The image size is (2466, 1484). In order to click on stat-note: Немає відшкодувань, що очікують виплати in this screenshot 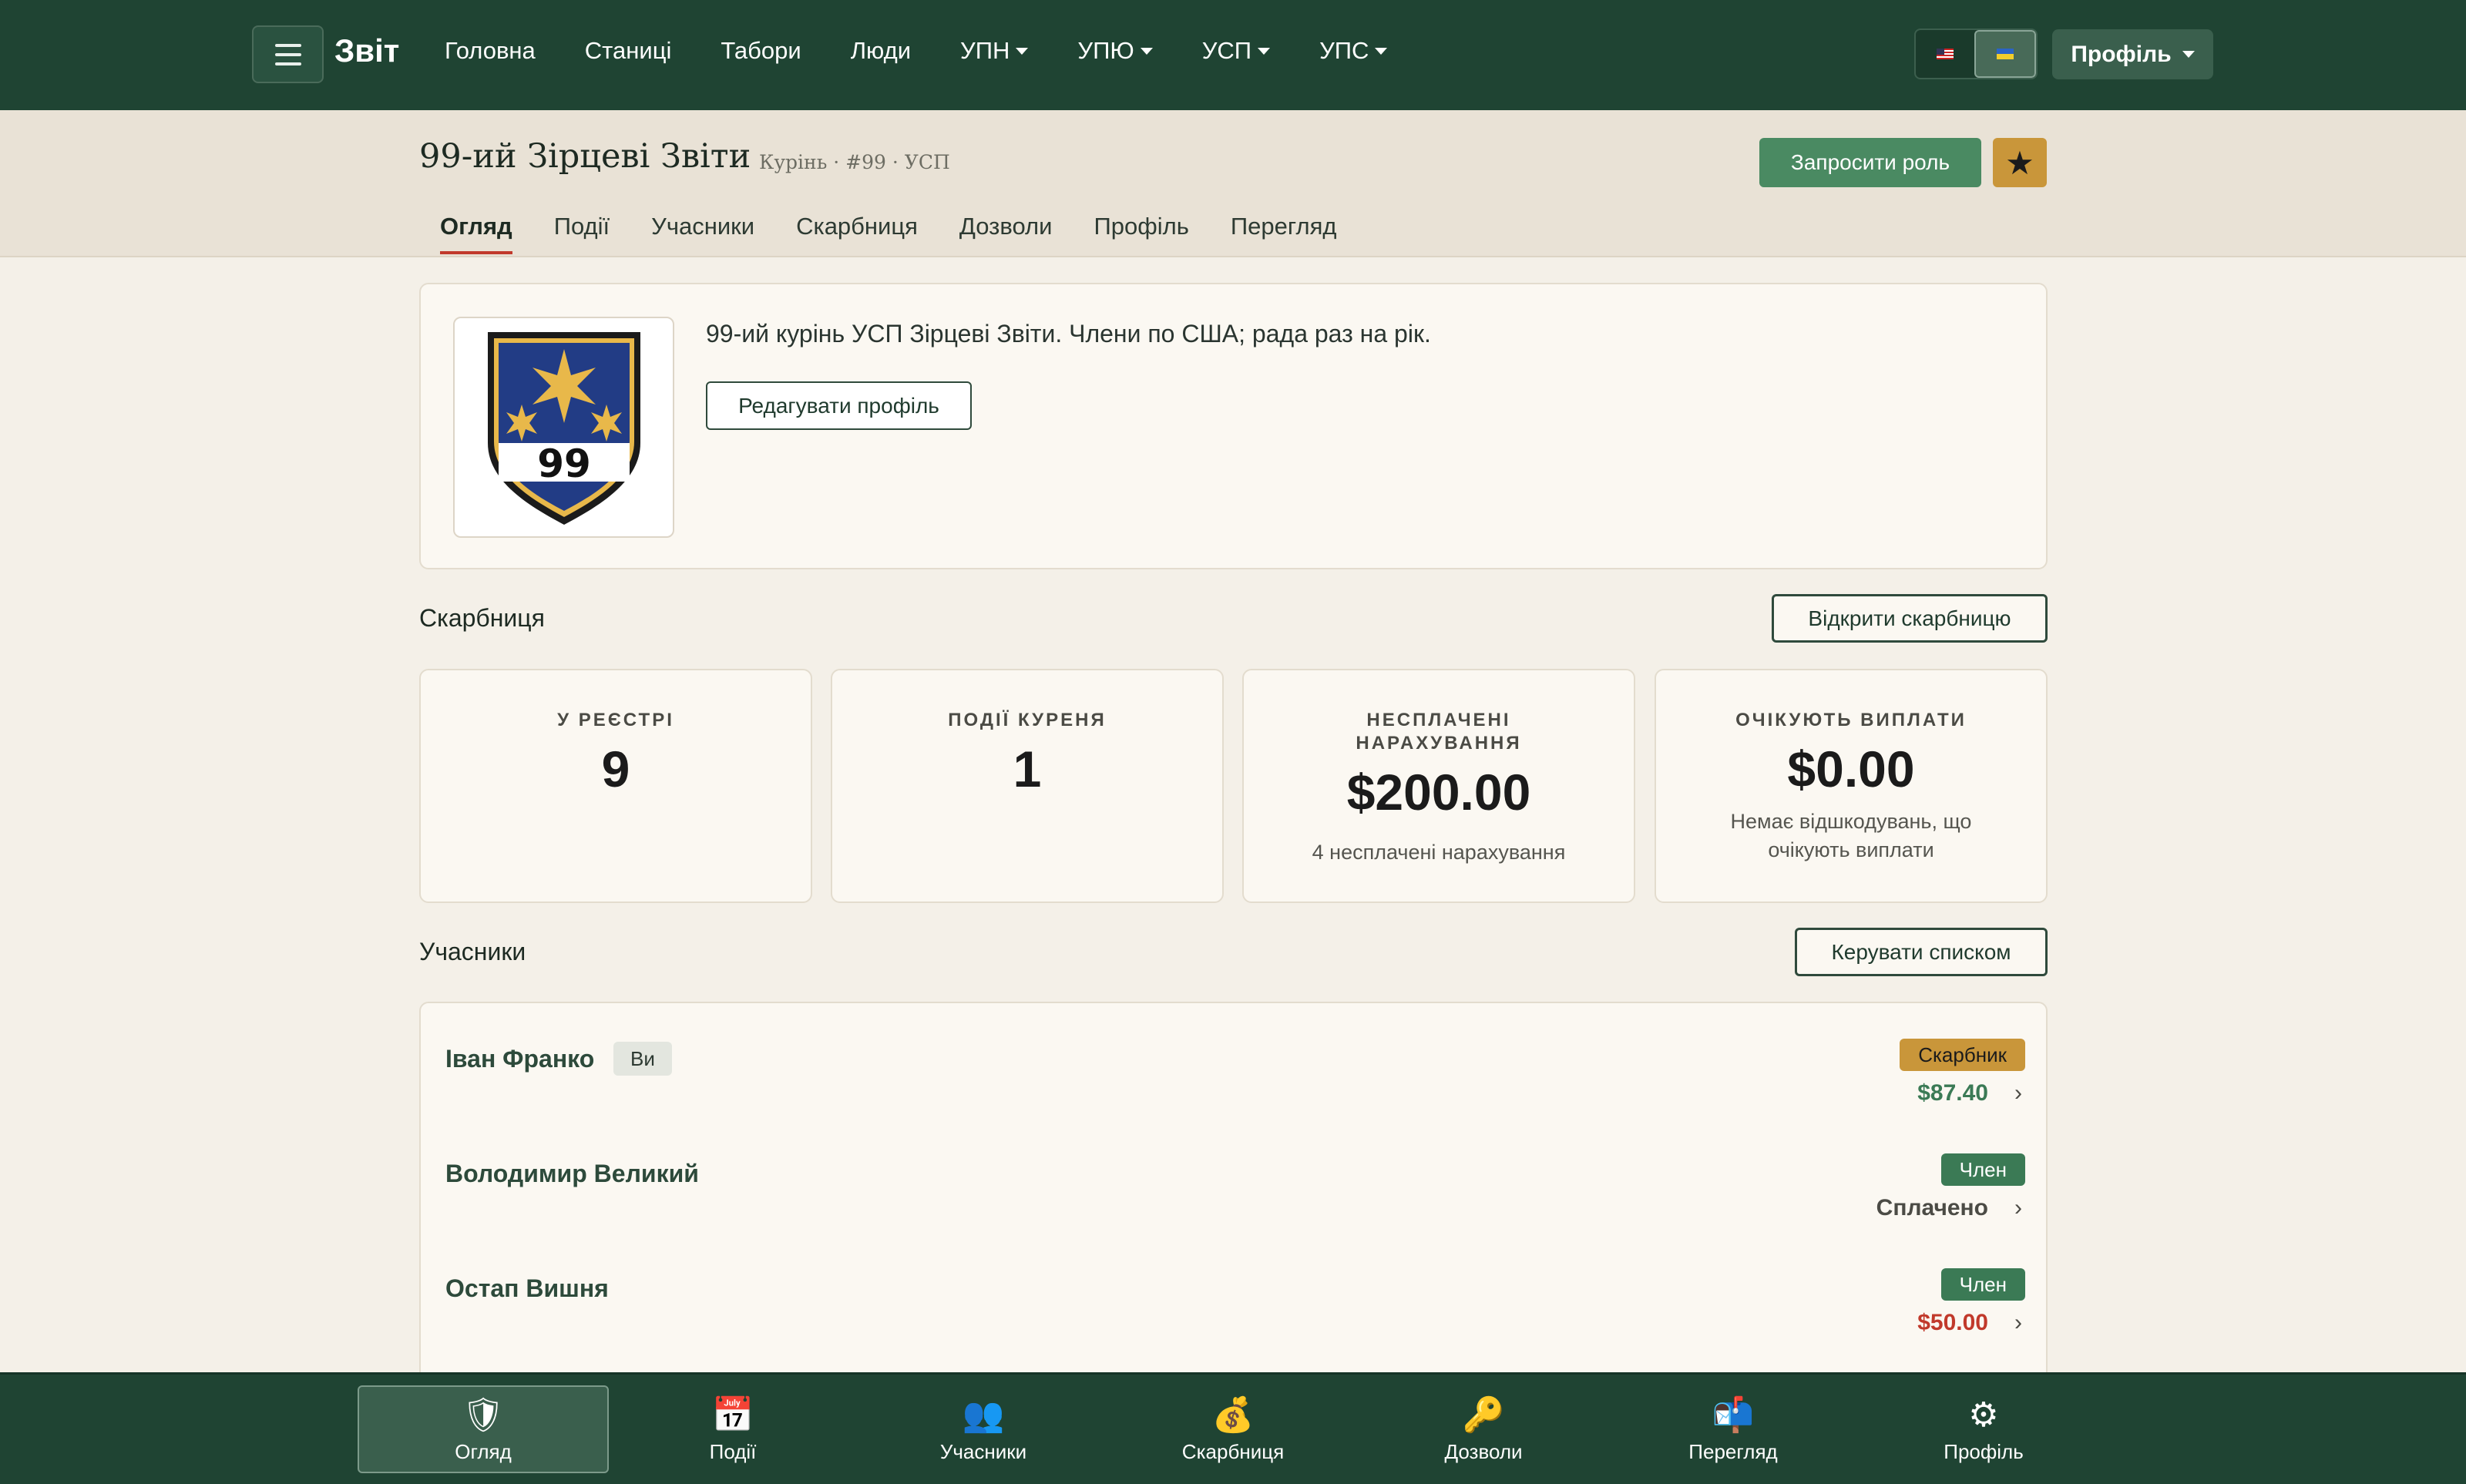, I will do `click(1851, 835)`.